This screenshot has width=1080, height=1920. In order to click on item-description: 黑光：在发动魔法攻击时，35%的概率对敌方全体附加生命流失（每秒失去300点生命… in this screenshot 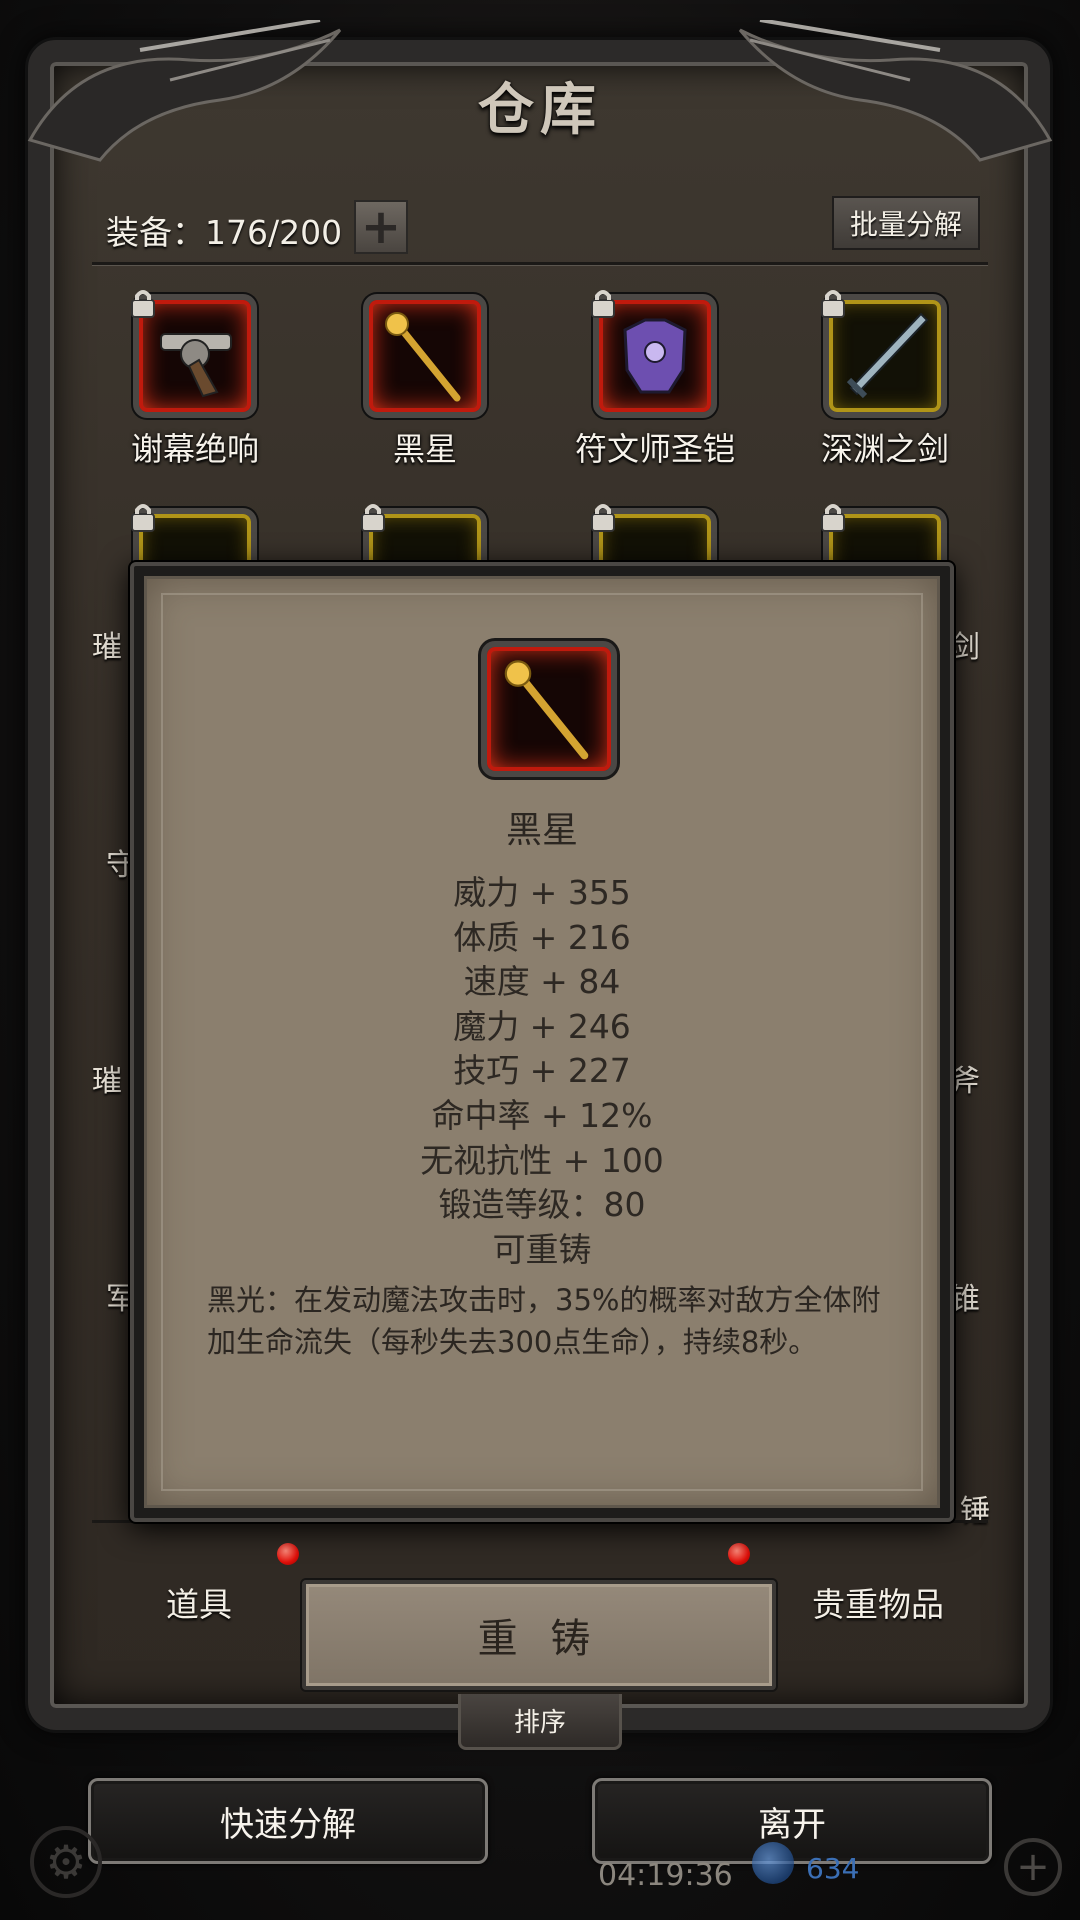, I will do `click(544, 1321)`.